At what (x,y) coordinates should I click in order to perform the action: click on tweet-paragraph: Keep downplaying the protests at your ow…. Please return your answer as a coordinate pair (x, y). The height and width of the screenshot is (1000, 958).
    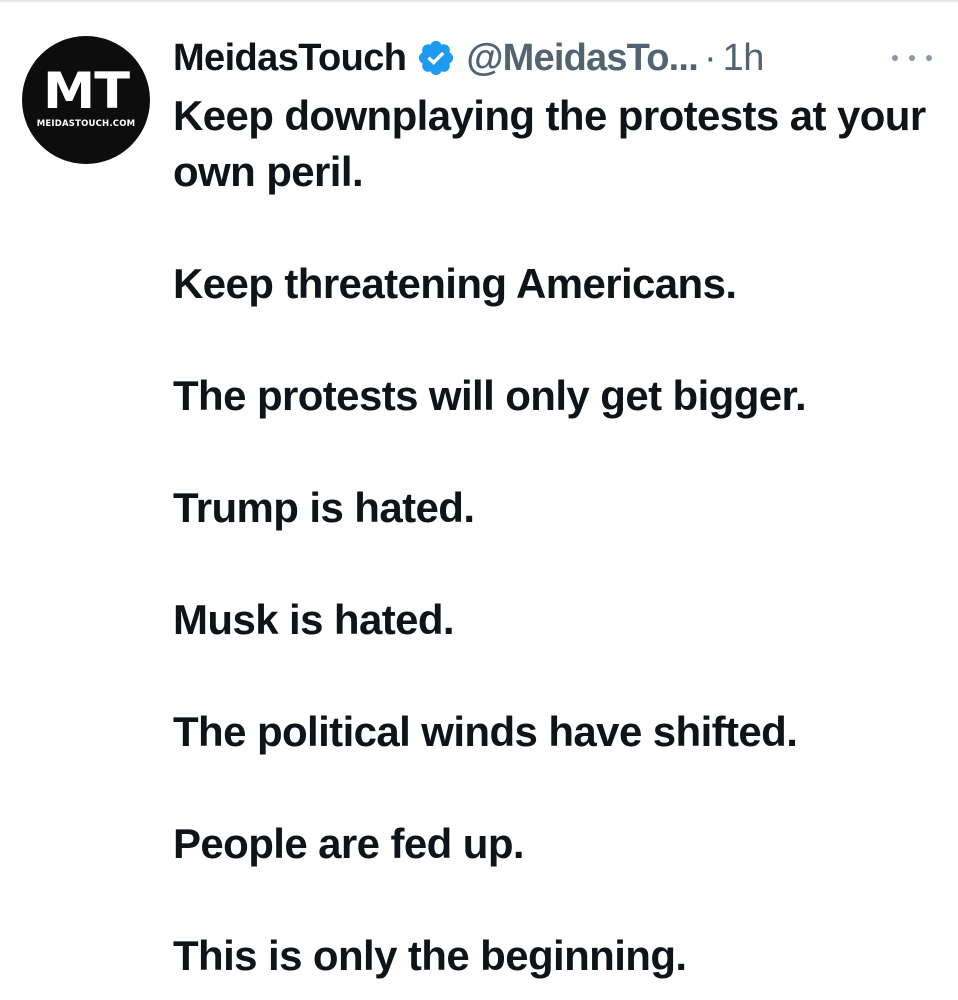
    Looking at the image, I should click on (549, 143).